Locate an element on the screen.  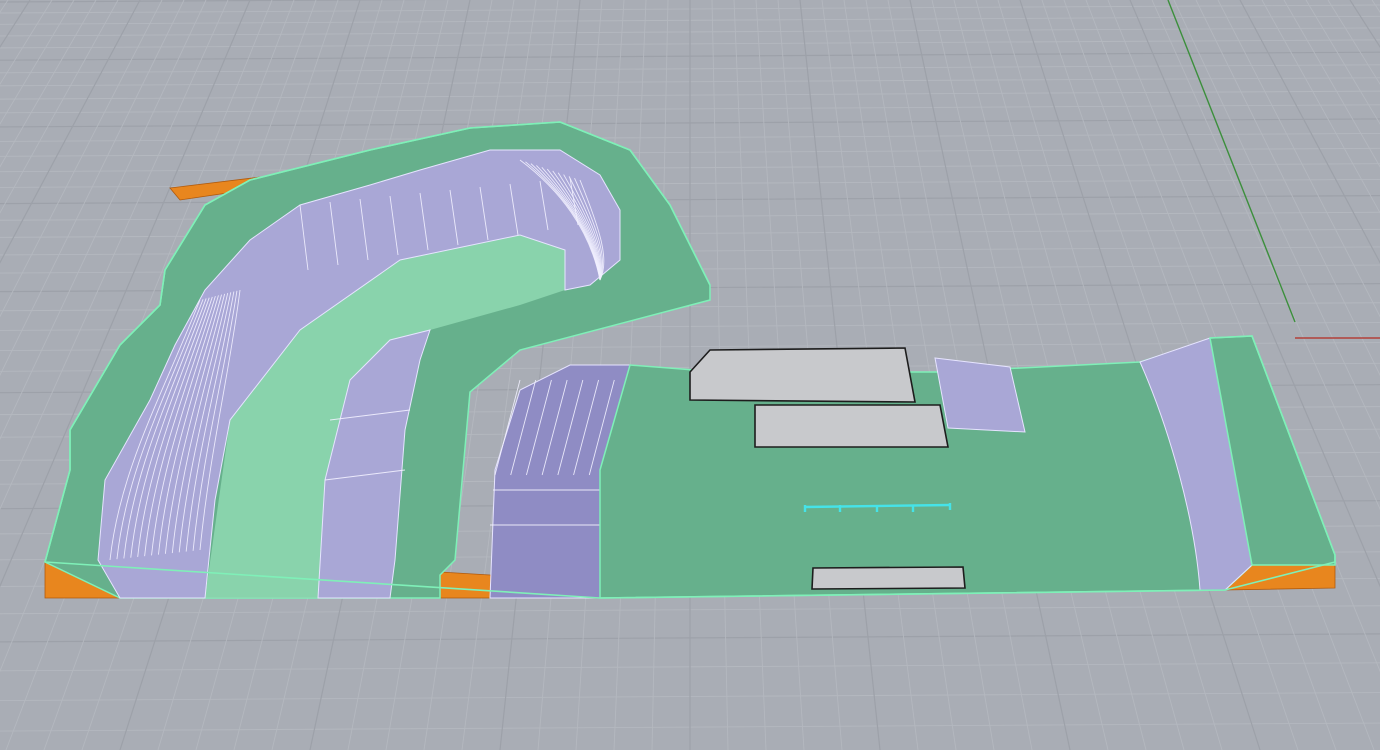
y-axis-line is located at coordinates (1231, 161).